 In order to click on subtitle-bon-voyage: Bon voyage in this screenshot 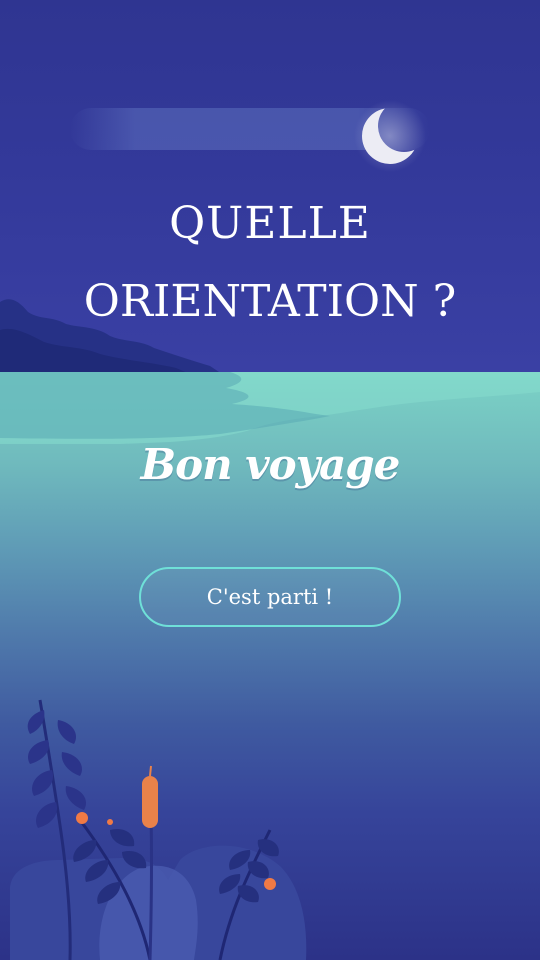, I will do `click(270, 464)`.